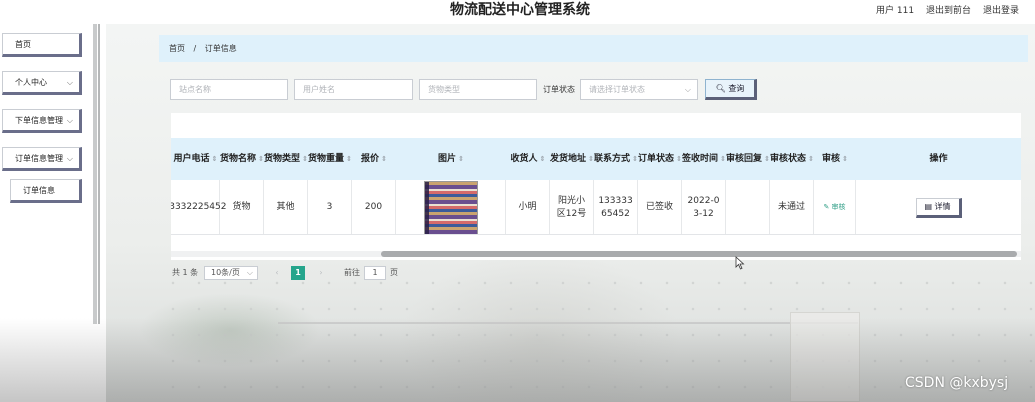 The image size is (1035, 402). I want to click on column-header-audit: 审核 ⇕, so click(835, 159).